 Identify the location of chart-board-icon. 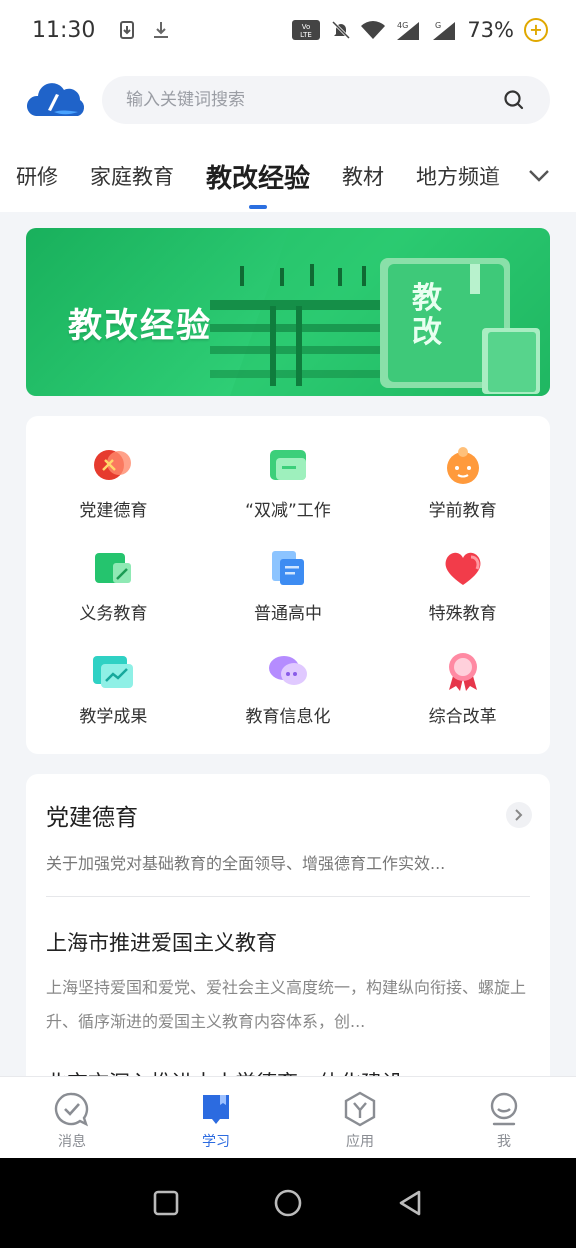
(113, 672).